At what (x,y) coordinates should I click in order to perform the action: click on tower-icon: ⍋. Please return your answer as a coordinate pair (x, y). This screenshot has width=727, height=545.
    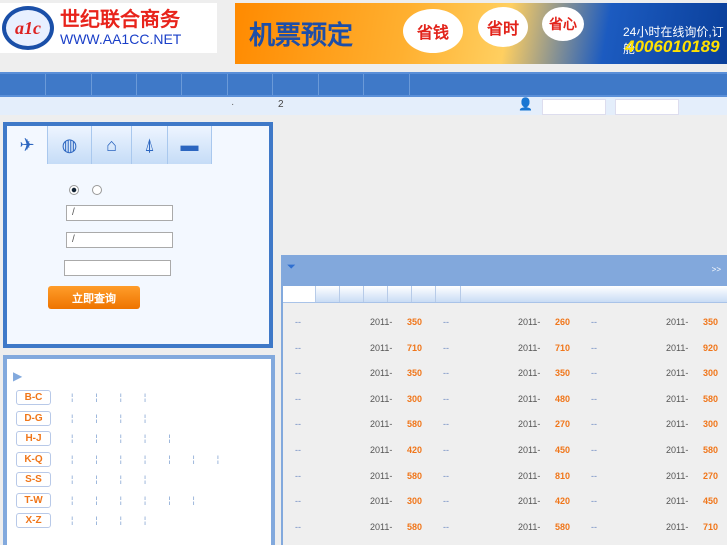
    Looking at the image, I should click on (150, 145).